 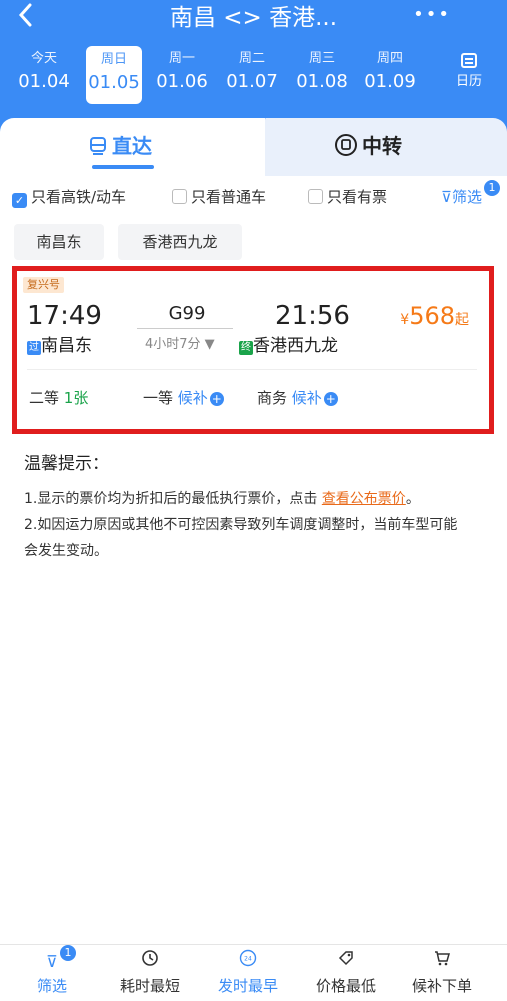 I want to click on time-24-icon: 24, so click(x=248, y=962).